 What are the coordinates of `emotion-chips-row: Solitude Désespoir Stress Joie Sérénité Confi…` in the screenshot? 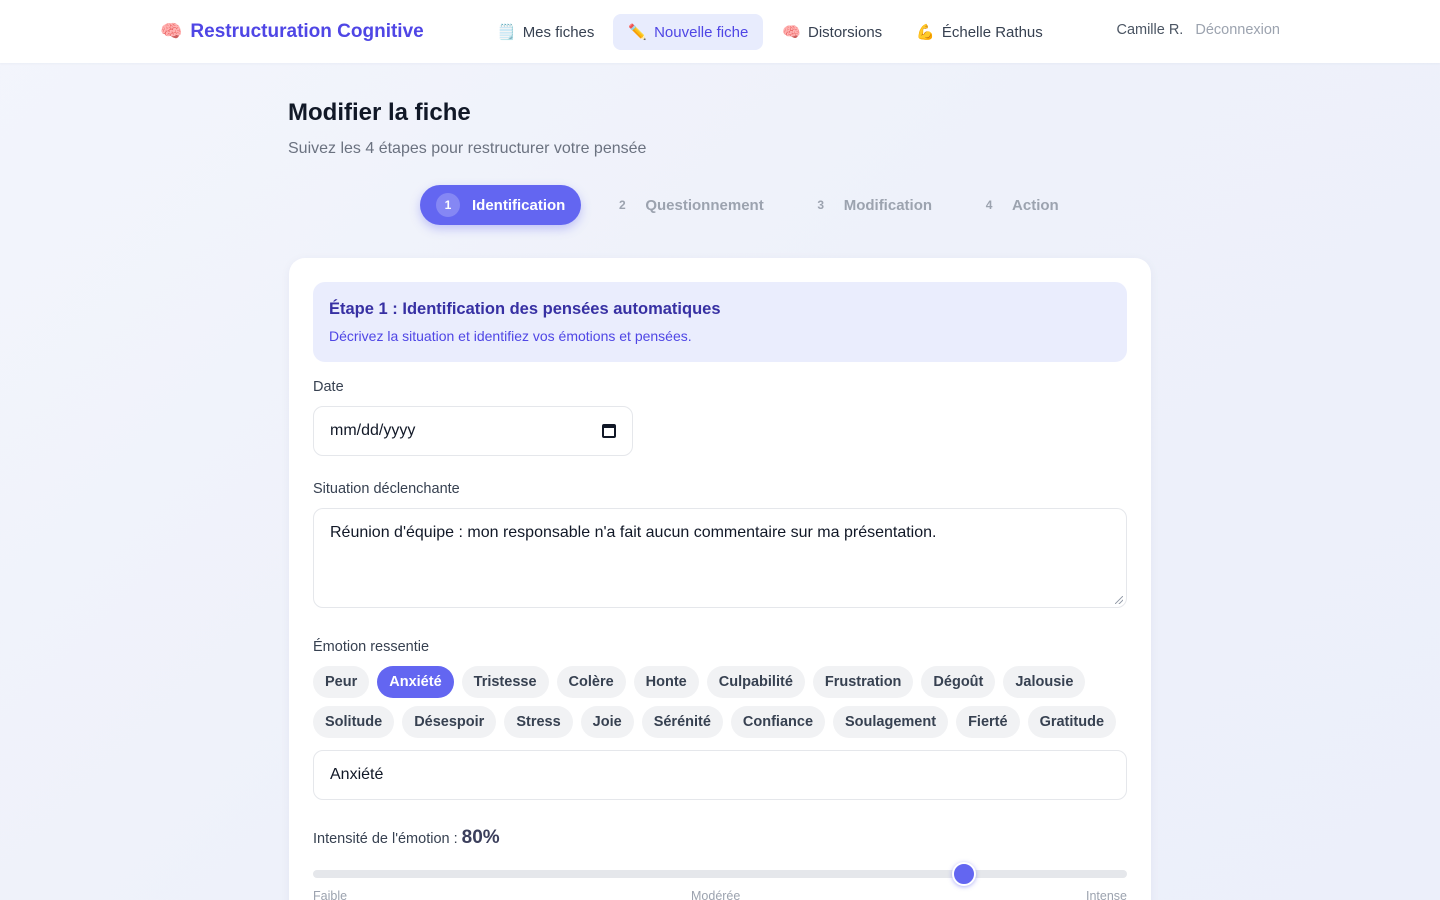 It's located at (723, 722).